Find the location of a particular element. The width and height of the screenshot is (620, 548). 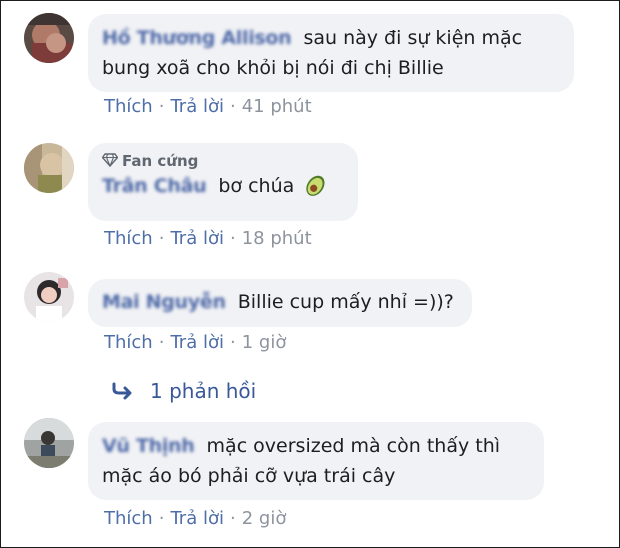

comment-bubble: Fan cứng Trân Châu bơ chúa is located at coordinates (223, 182).